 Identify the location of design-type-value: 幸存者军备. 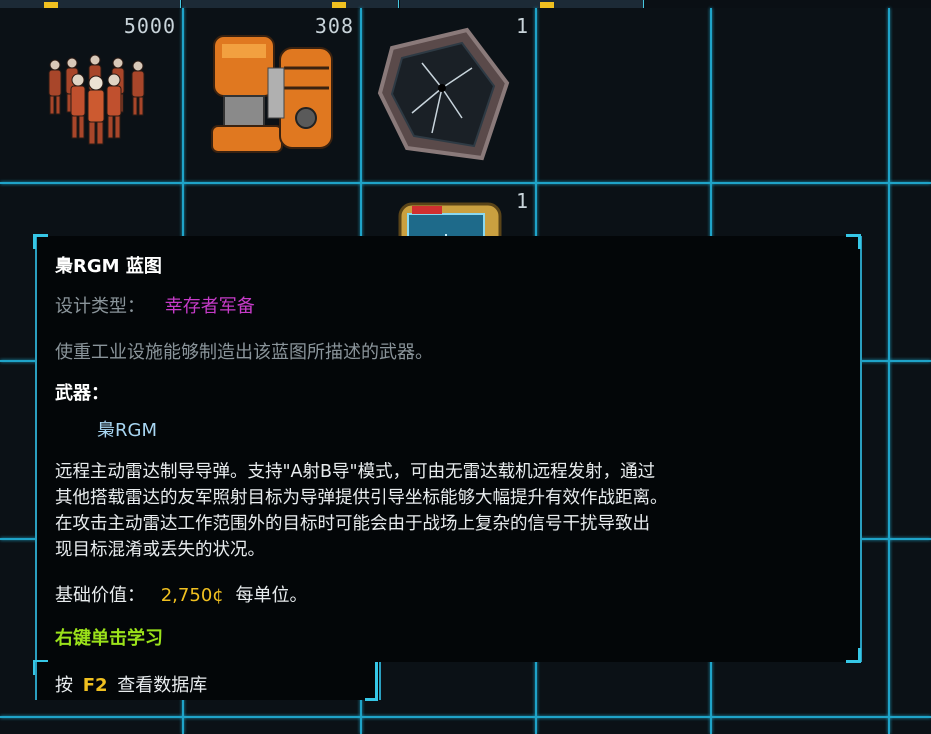
(209, 306).